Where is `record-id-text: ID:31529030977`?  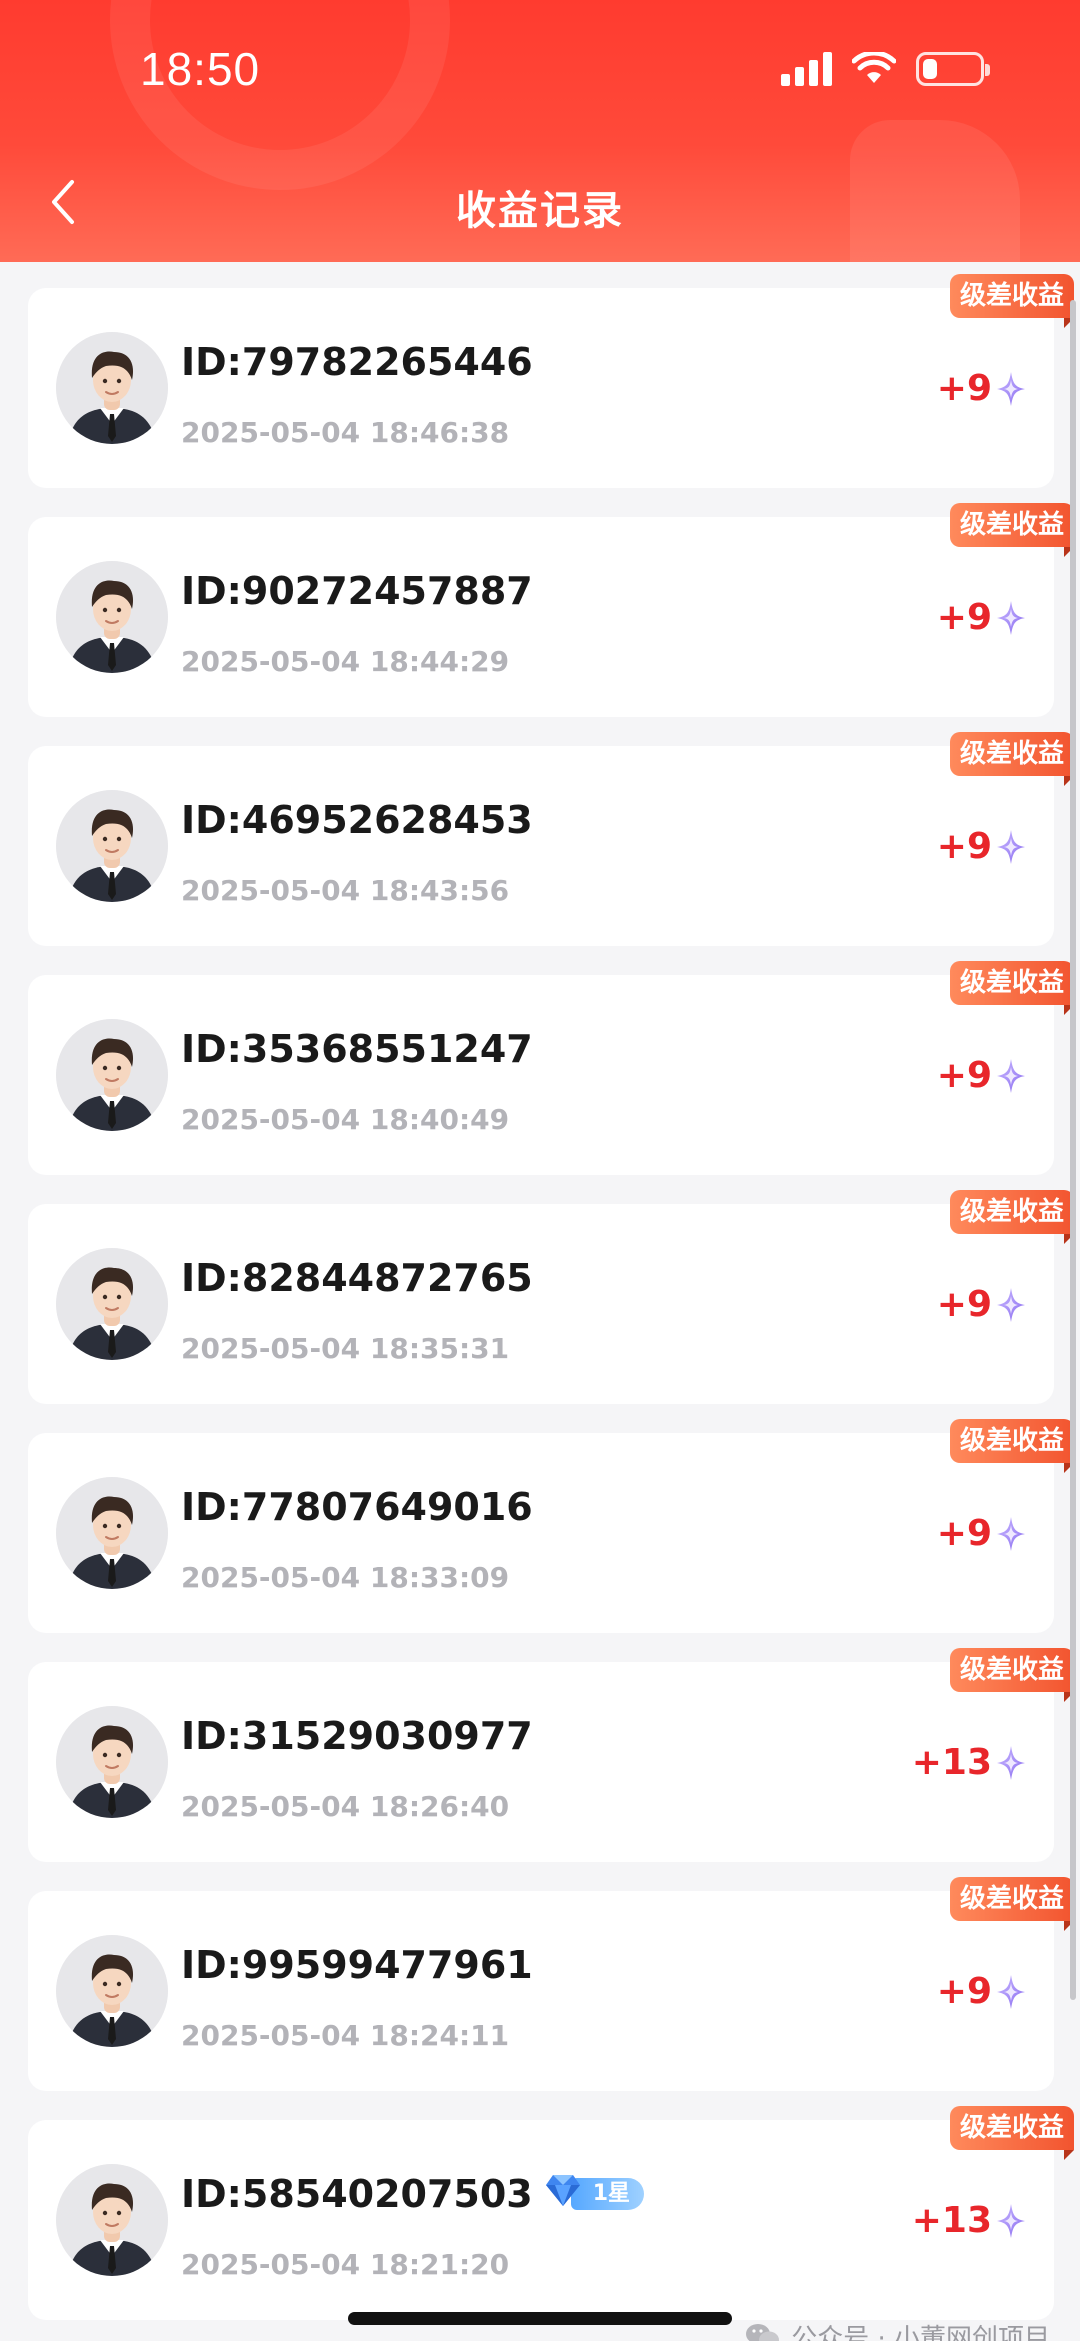
record-id-text: ID:31529030977 is located at coordinates (357, 1736).